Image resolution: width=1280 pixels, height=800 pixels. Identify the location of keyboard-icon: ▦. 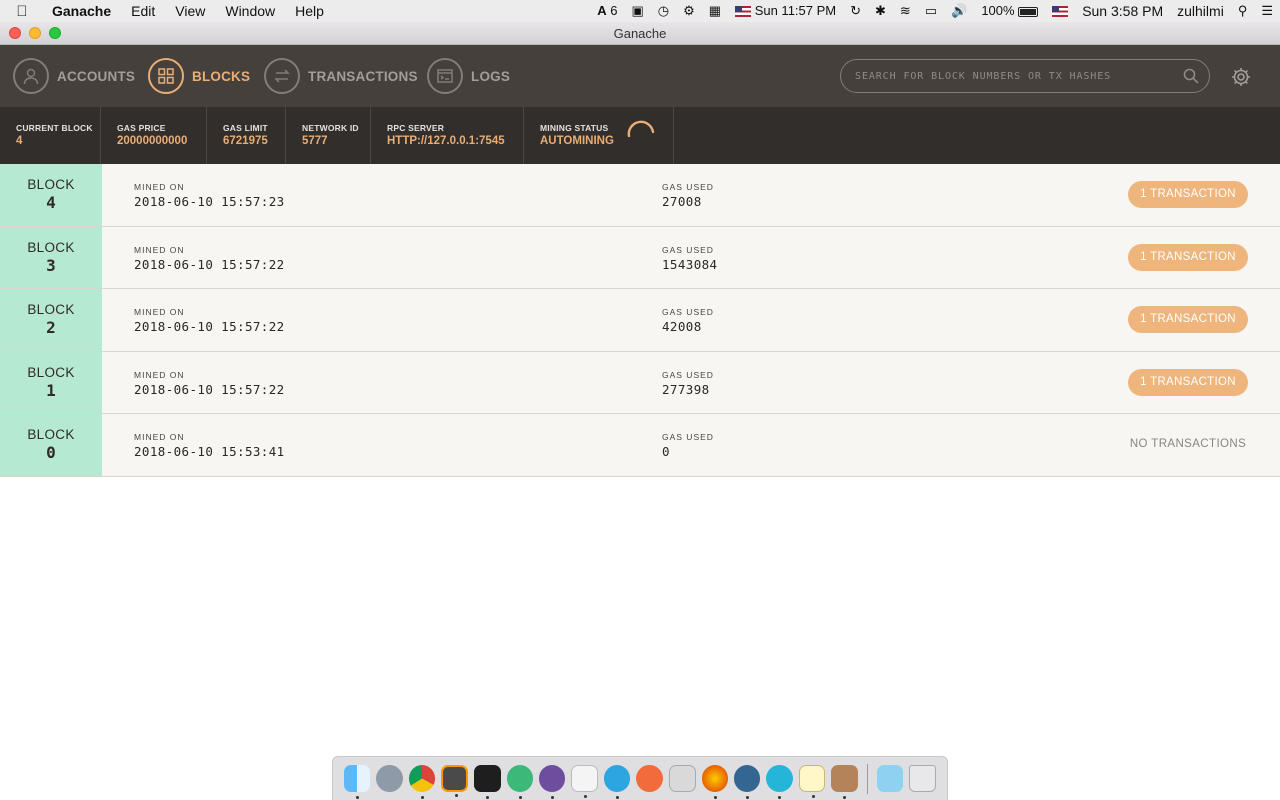
(715, 11).